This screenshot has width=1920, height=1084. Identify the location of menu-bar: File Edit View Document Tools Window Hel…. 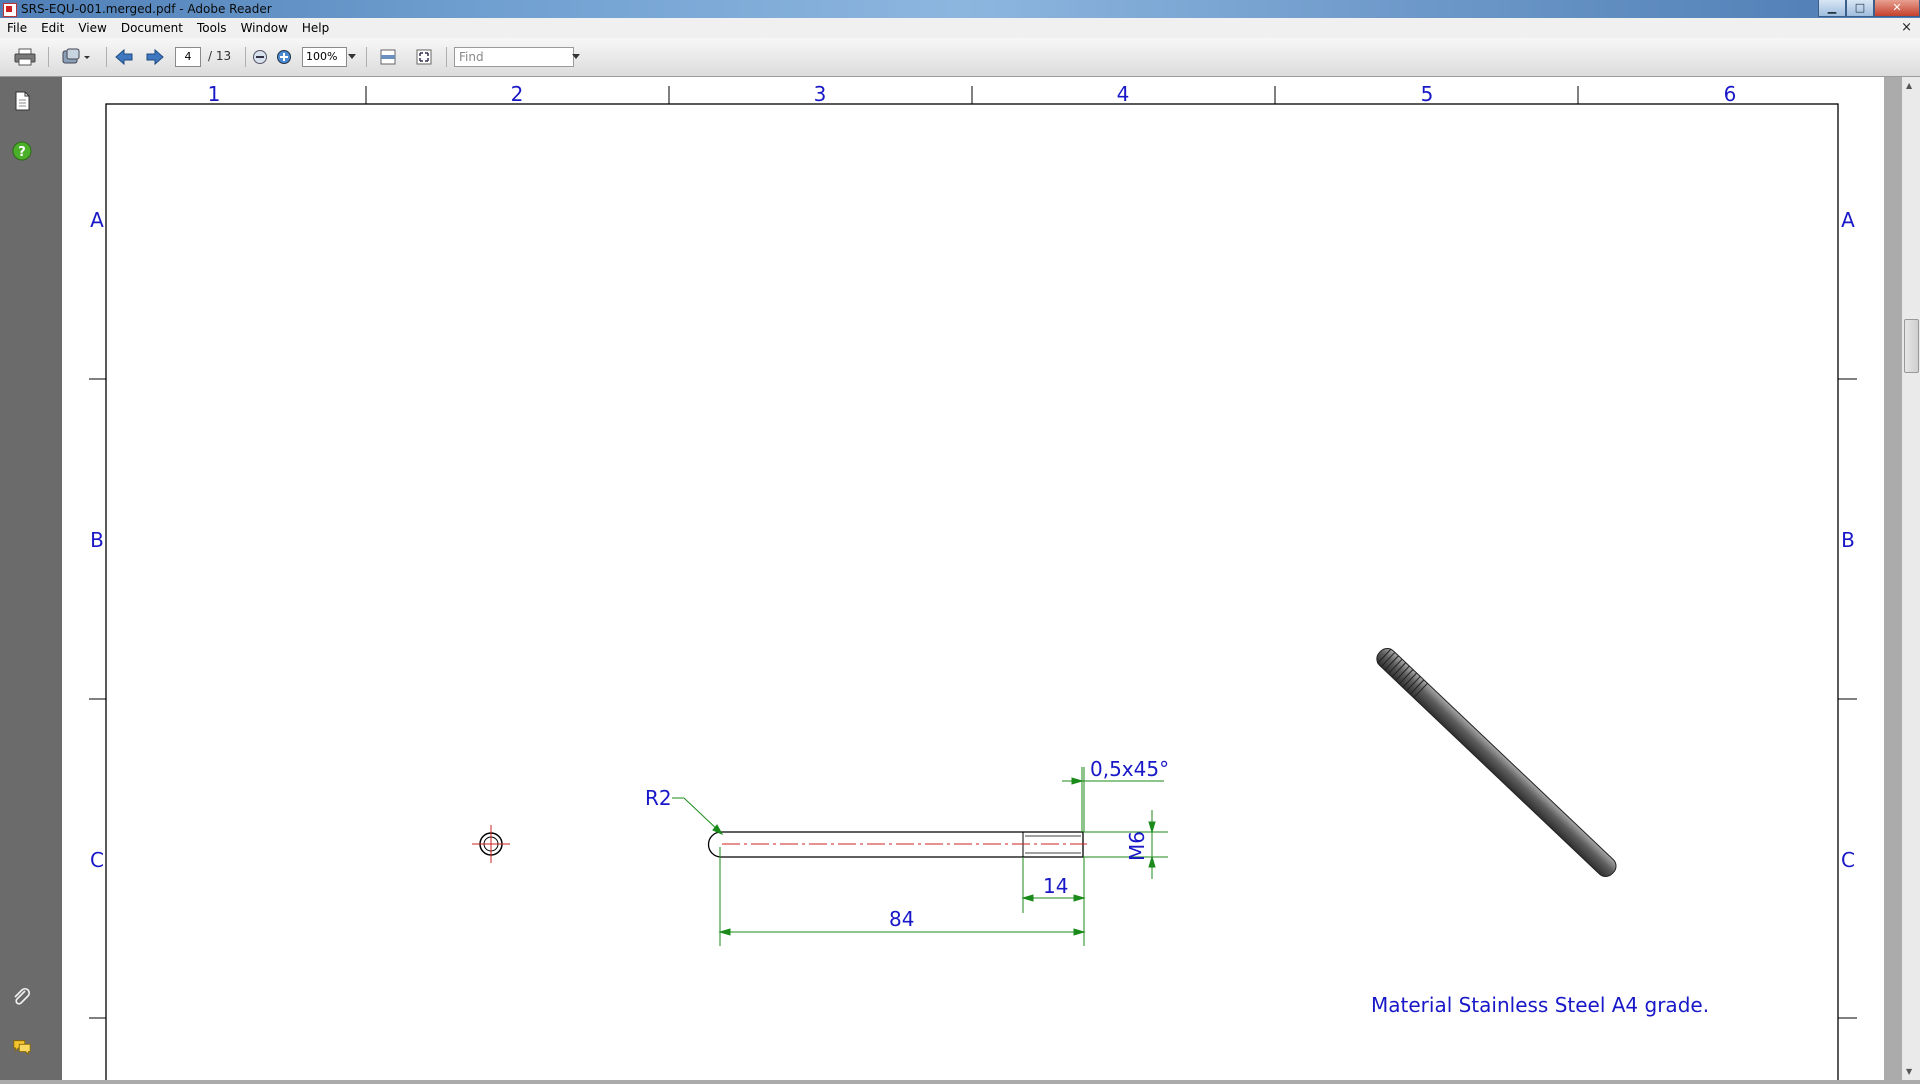
(960, 28).